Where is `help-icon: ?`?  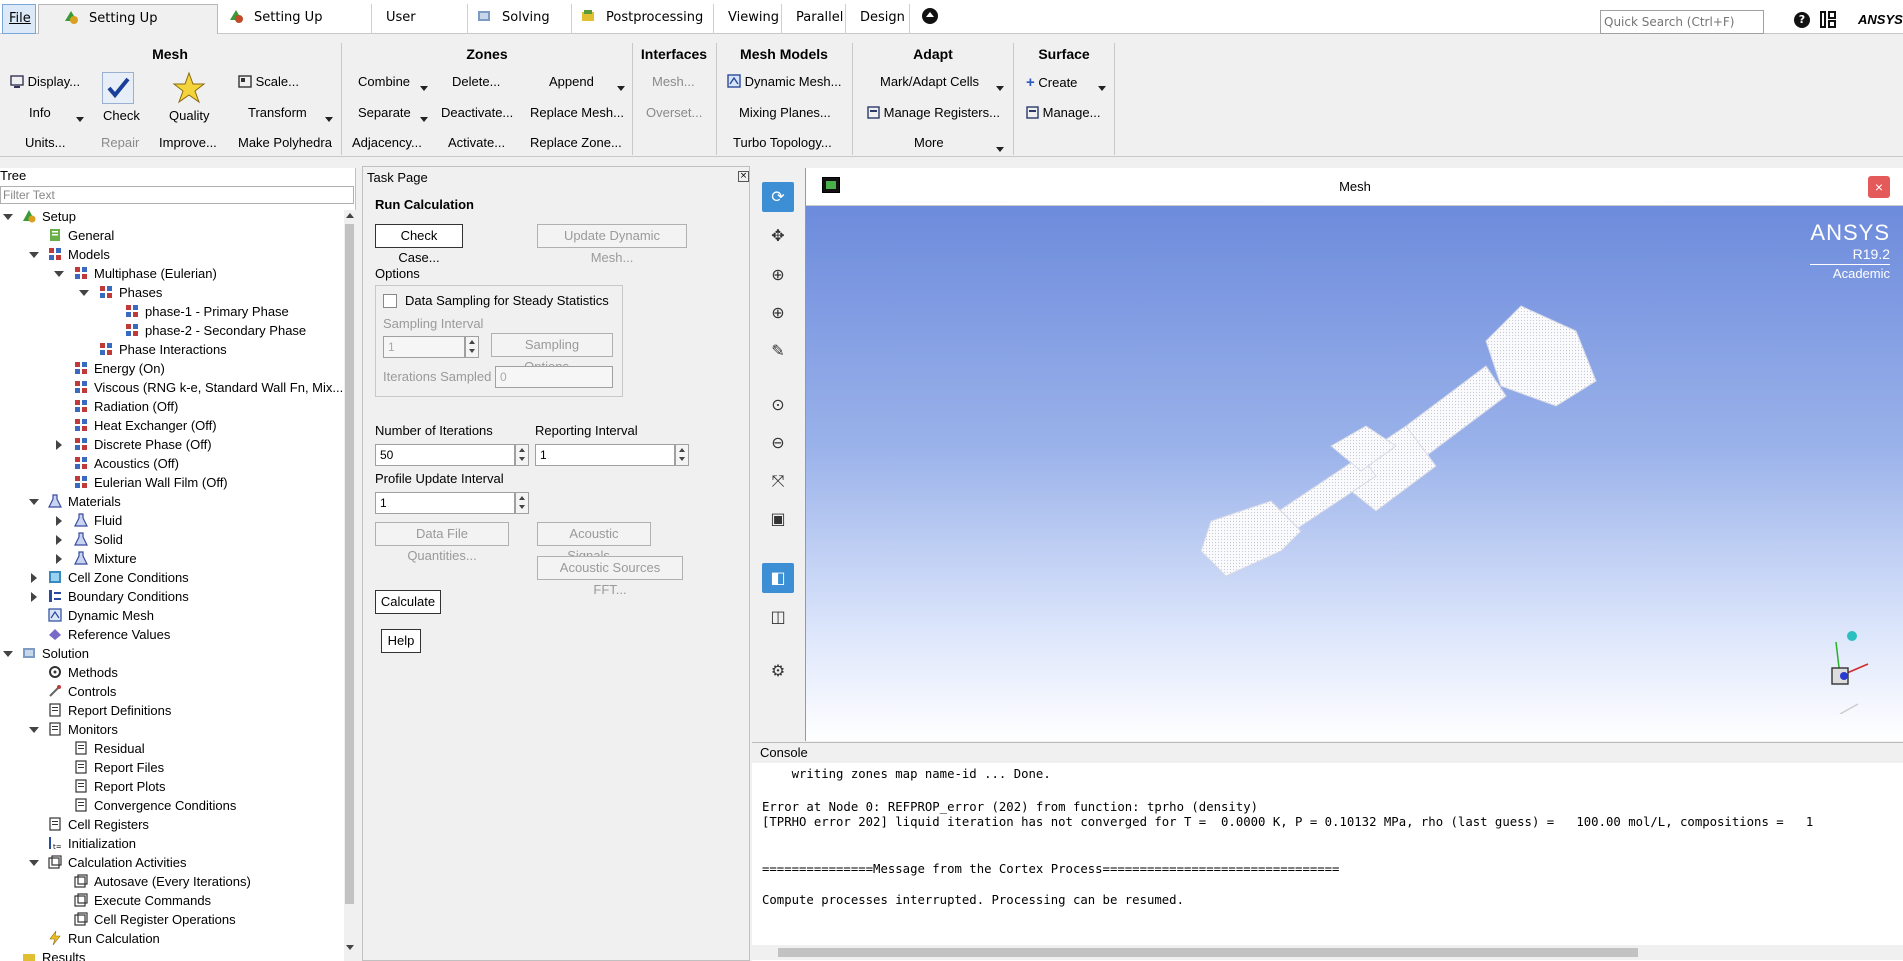 help-icon: ? is located at coordinates (1802, 20).